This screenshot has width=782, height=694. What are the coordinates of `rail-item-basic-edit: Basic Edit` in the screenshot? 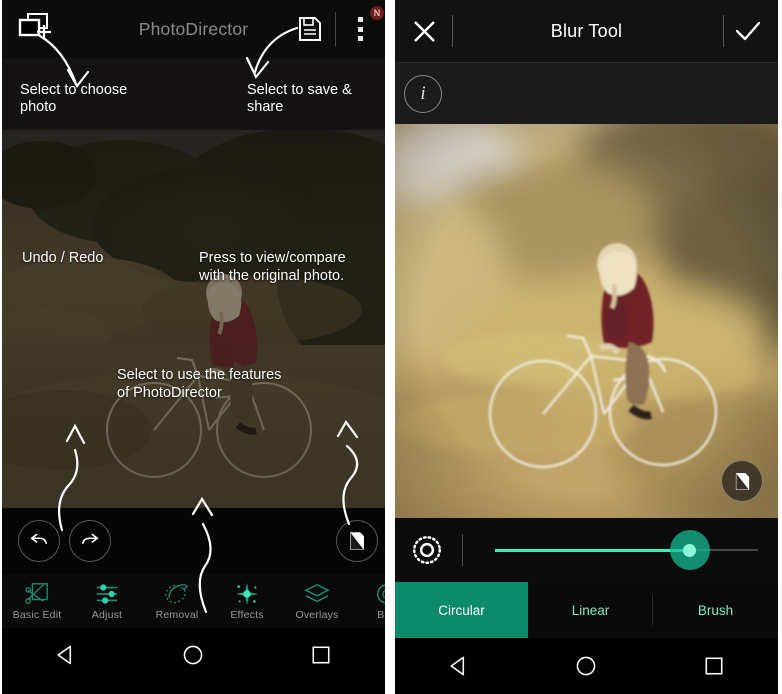 It's located at (37, 601).